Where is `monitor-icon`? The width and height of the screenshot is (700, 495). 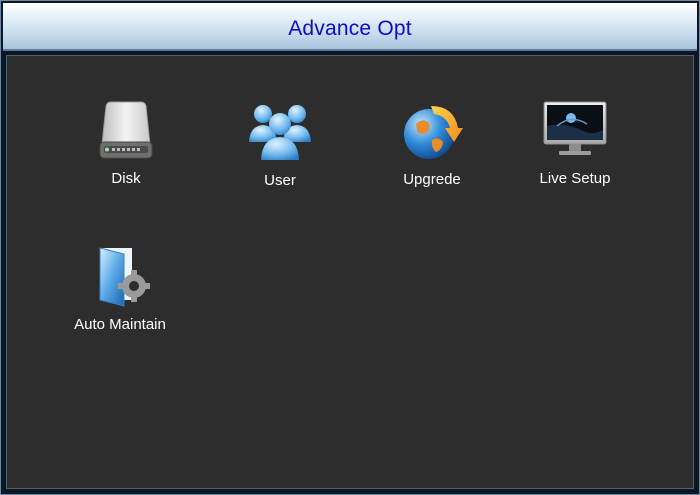 monitor-icon is located at coordinates (575, 128).